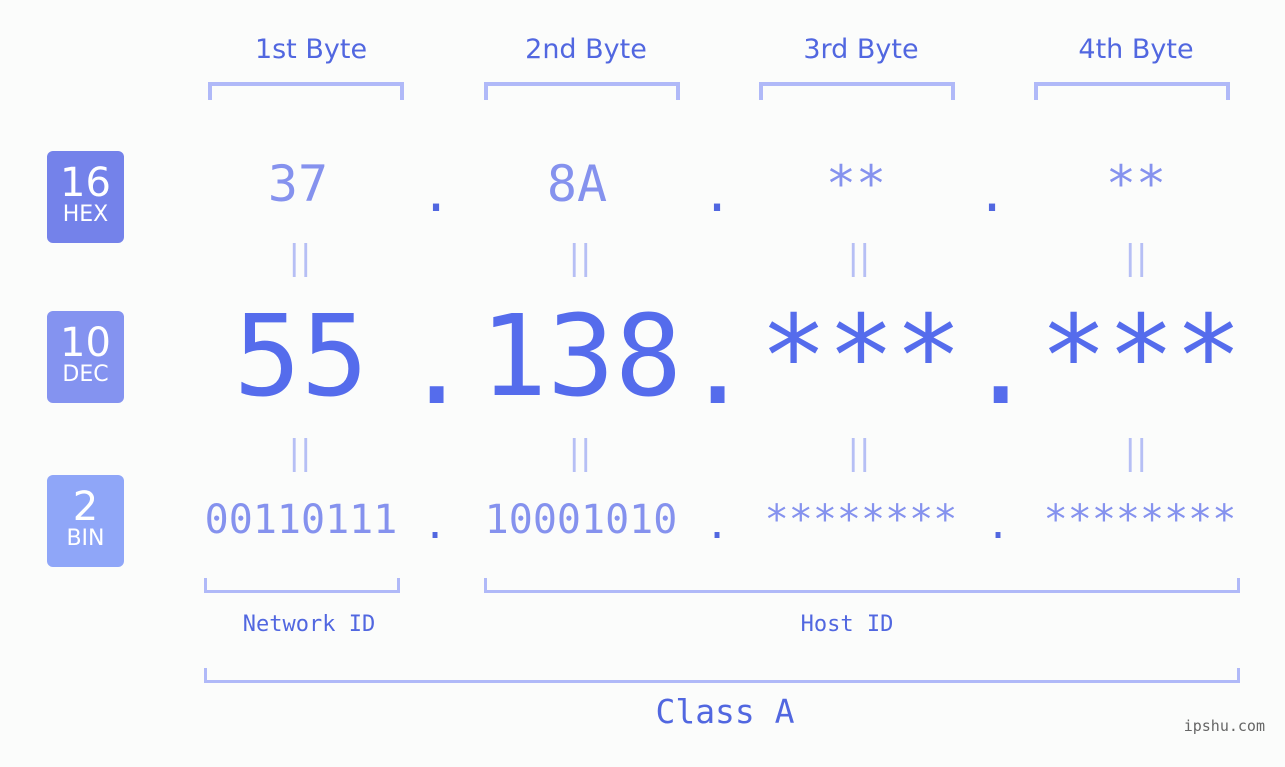 This screenshot has width=1285, height=767. I want to click on host-id-label: Host ID, so click(847, 624).